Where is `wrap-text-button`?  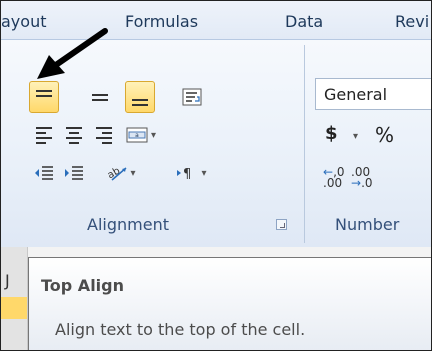 wrap-text-button is located at coordinates (192, 97).